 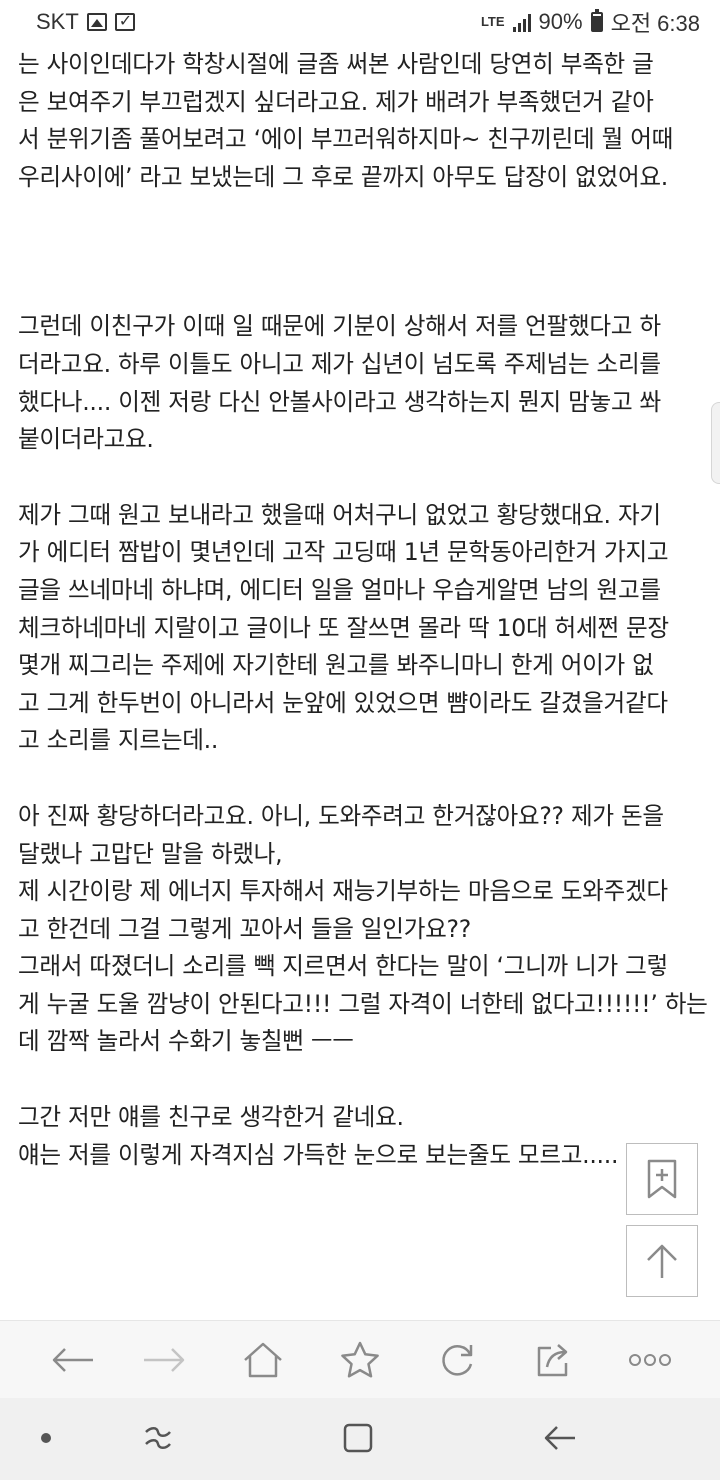 I want to click on arrow-right-icon, so click(x=164, y=1360).